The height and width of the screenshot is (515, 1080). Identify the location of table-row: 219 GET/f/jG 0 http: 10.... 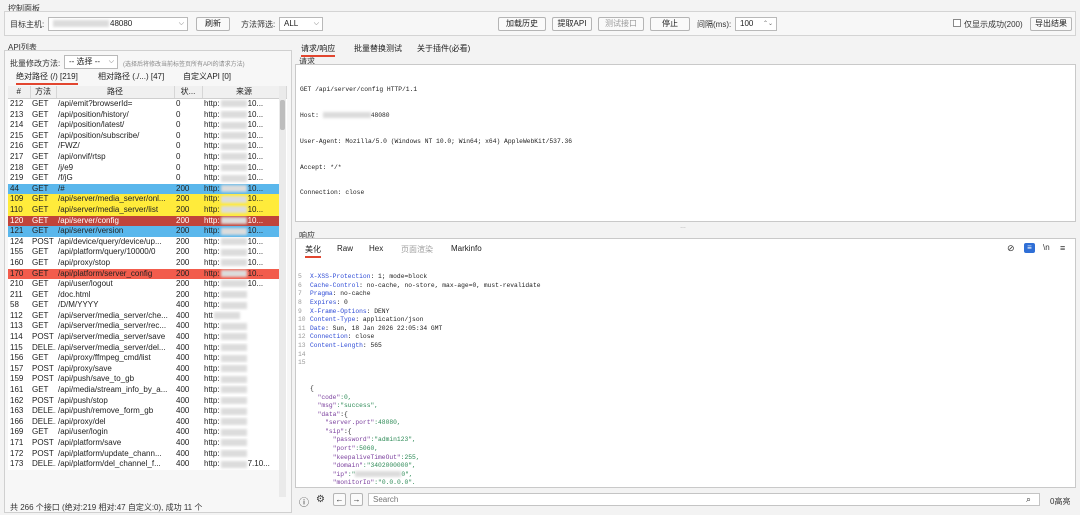
(147, 178).